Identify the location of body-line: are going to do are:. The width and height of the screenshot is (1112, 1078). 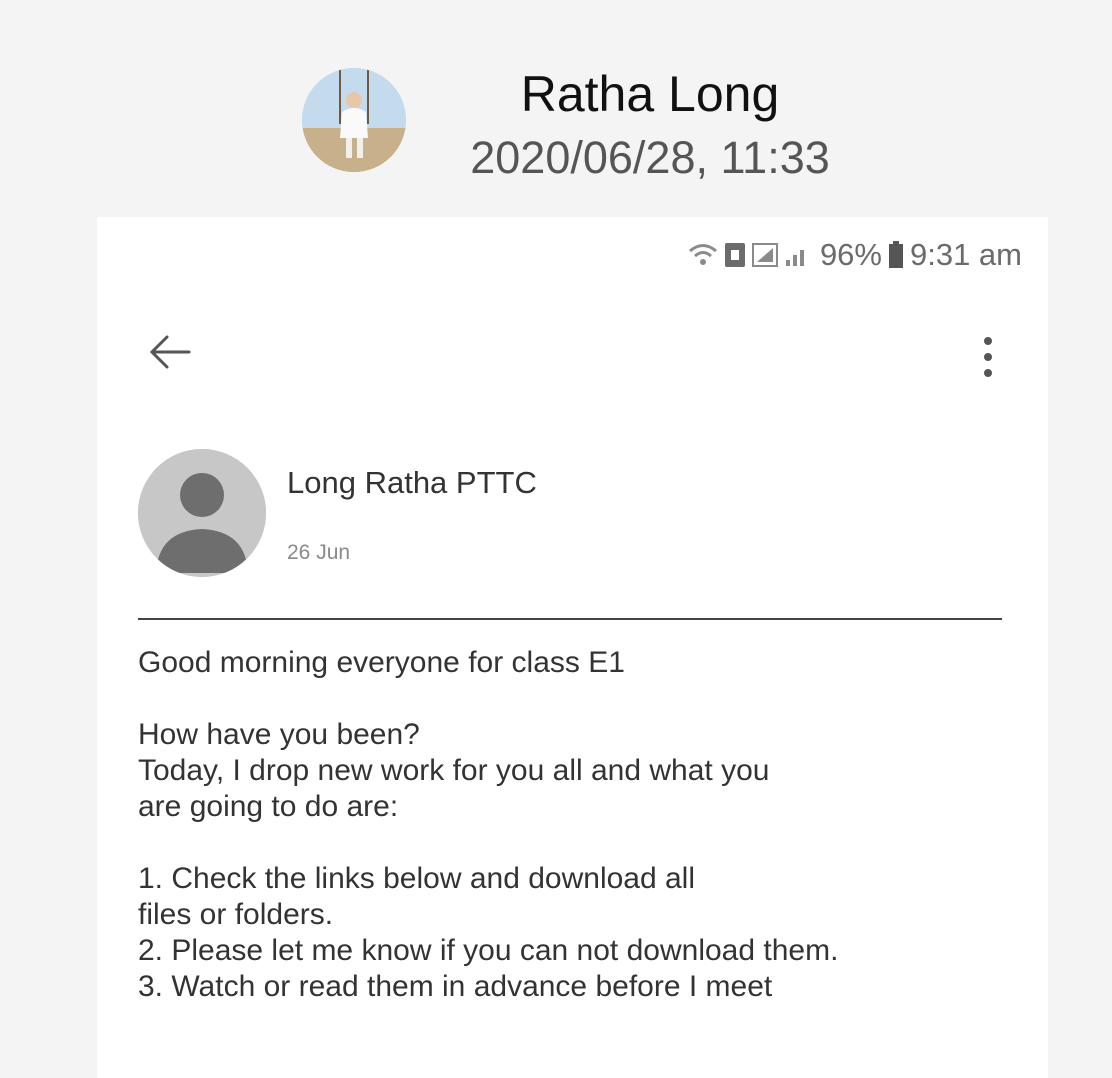
(268, 806).